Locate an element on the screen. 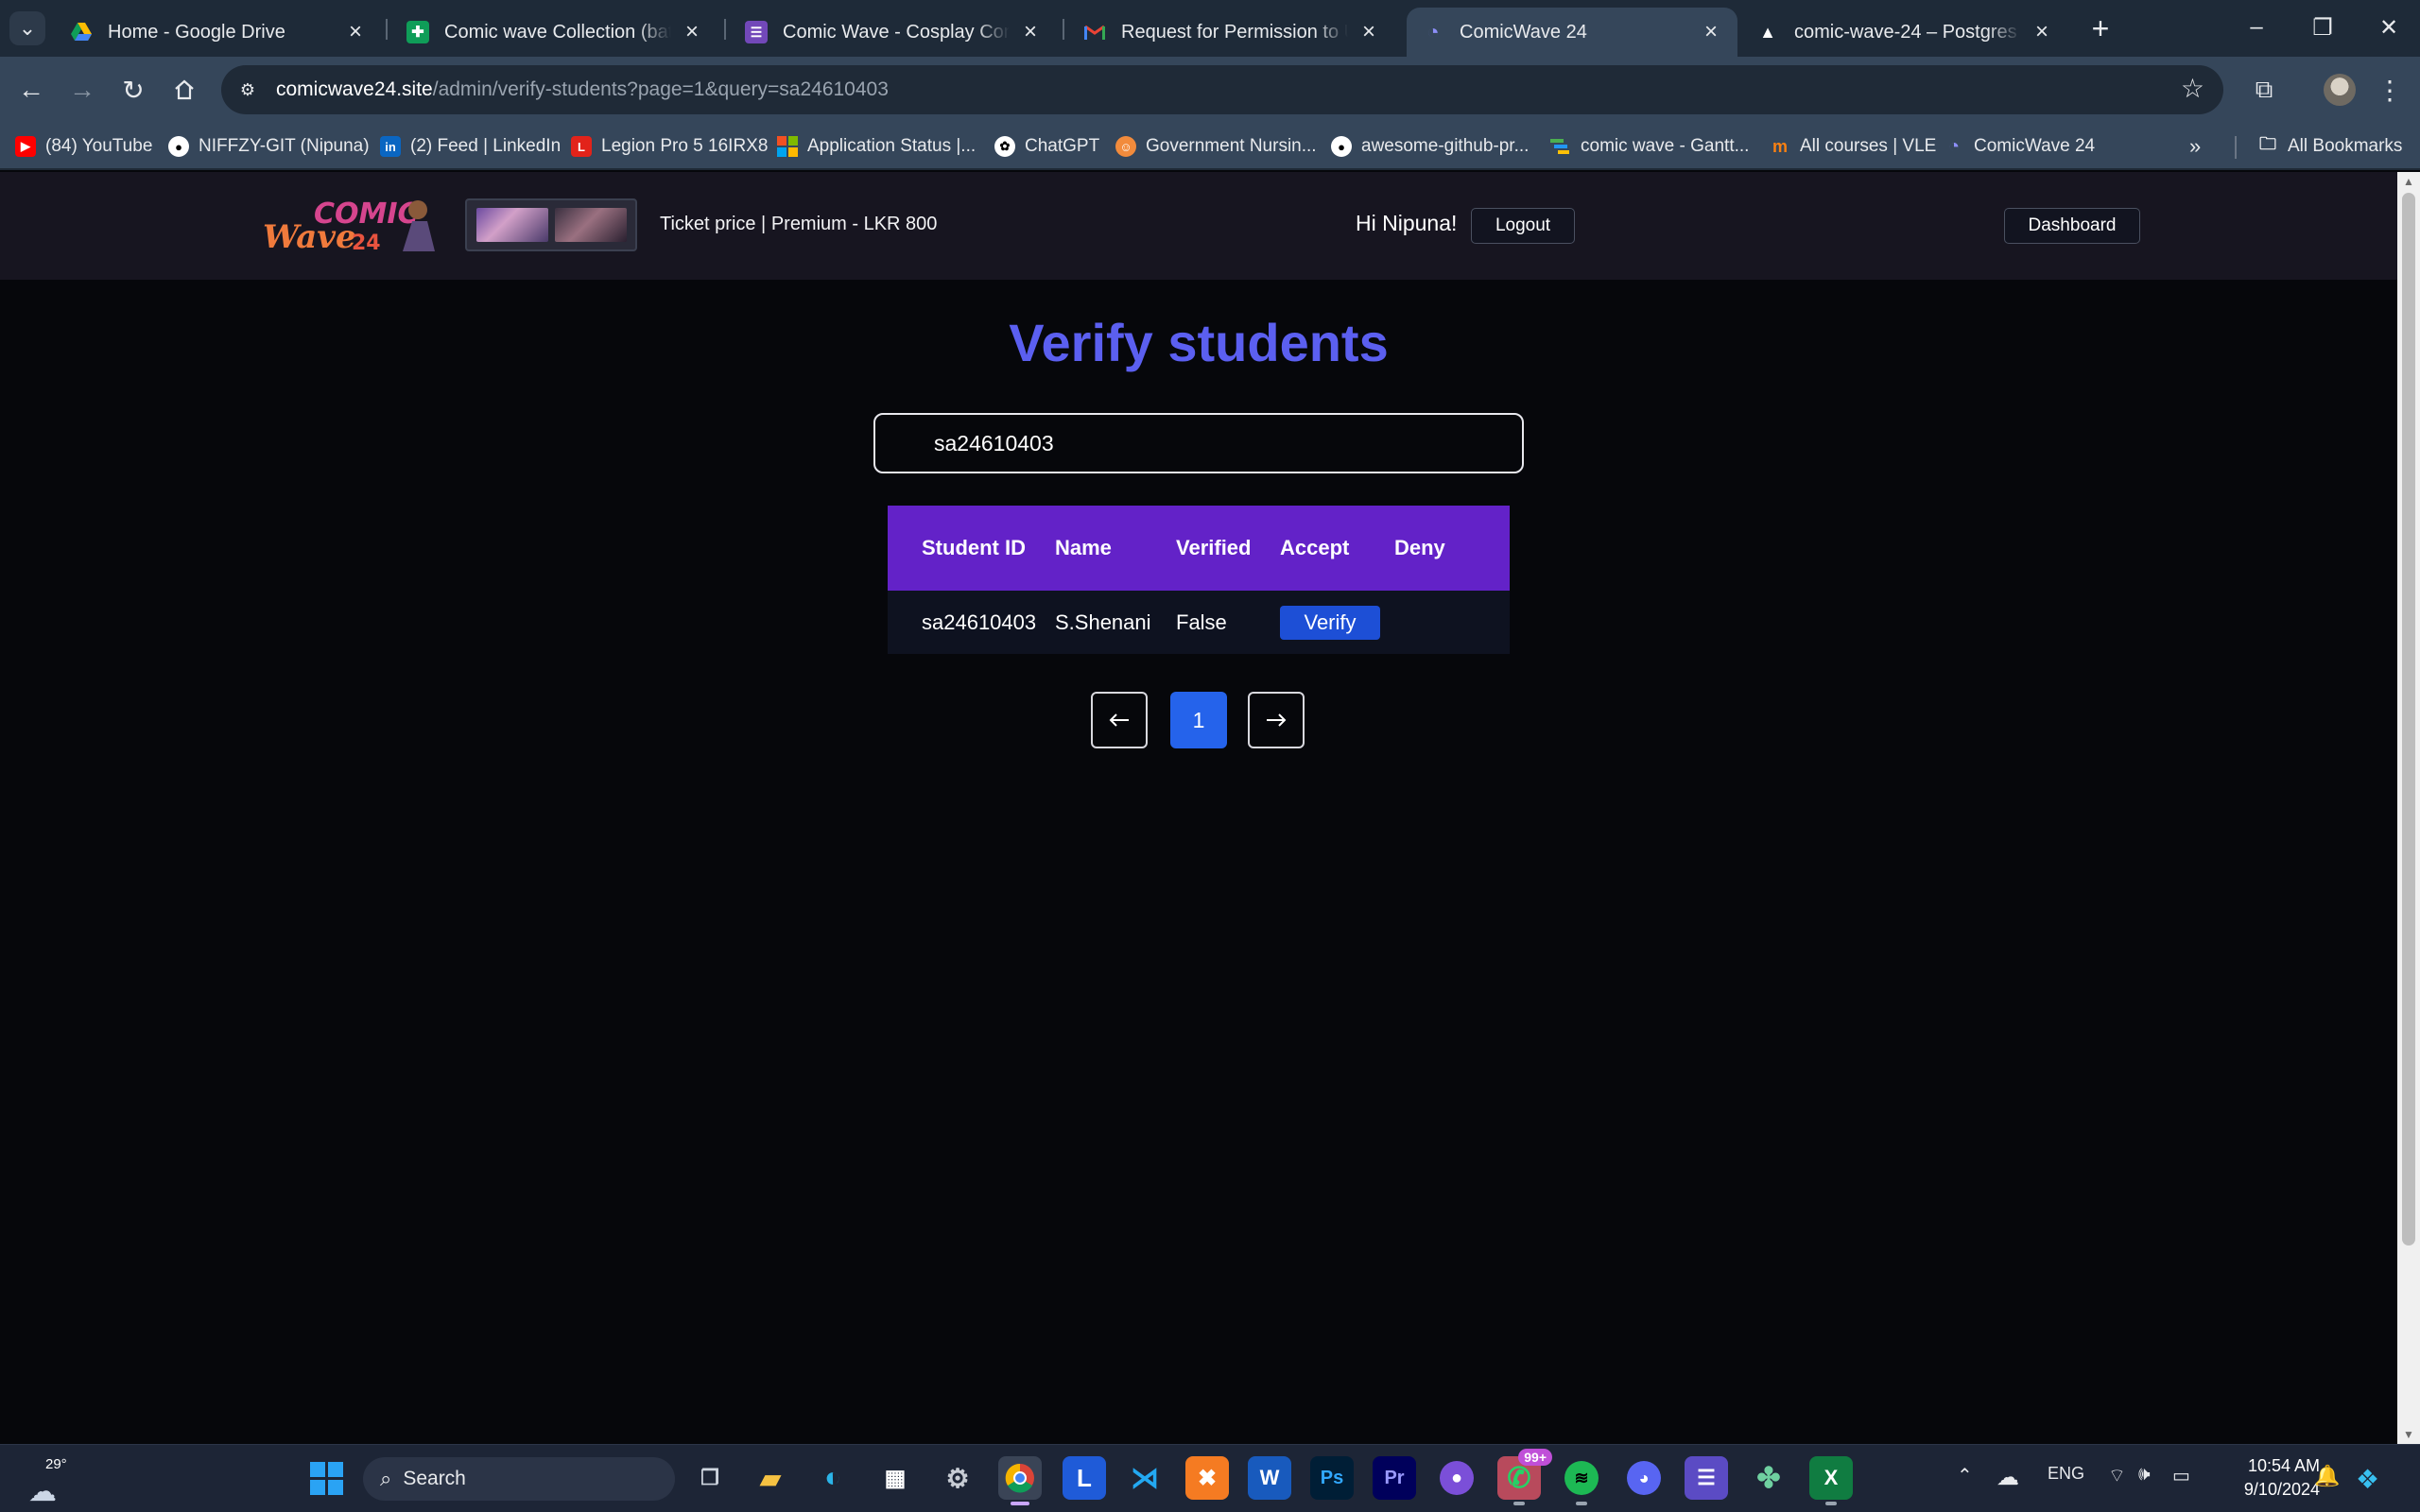 Image resolution: width=2420 pixels, height=1512 pixels. all-bookmarks-button: 🗀 All Bookmarks is located at coordinates (2329, 146).